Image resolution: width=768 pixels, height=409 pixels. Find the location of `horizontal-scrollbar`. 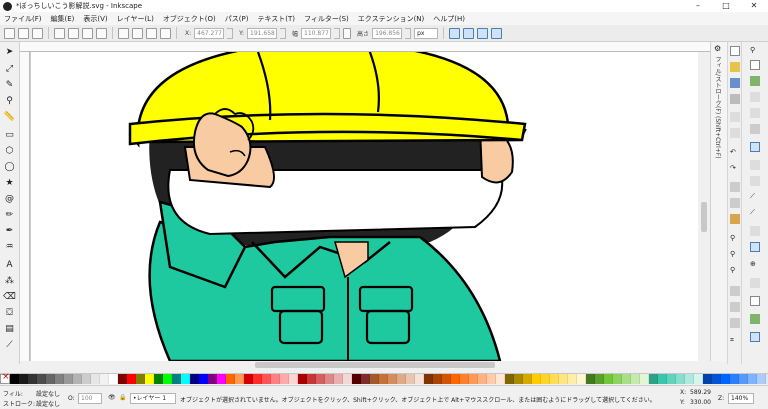

horizontal-scrollbar is located at coordinates (364, 365).